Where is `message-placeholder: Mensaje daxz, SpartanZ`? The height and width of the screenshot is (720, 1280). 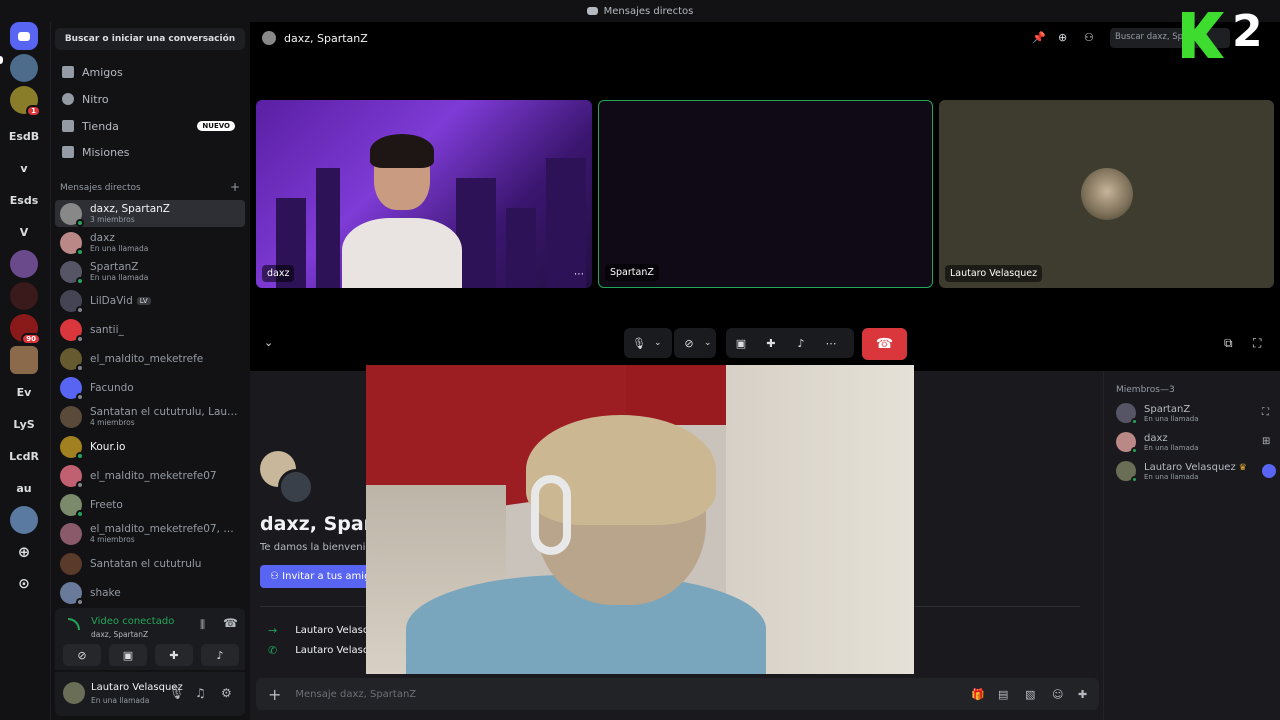
message-placeholder: Mensaje daxz, SpartanZ is located at coordinates (356, 694).